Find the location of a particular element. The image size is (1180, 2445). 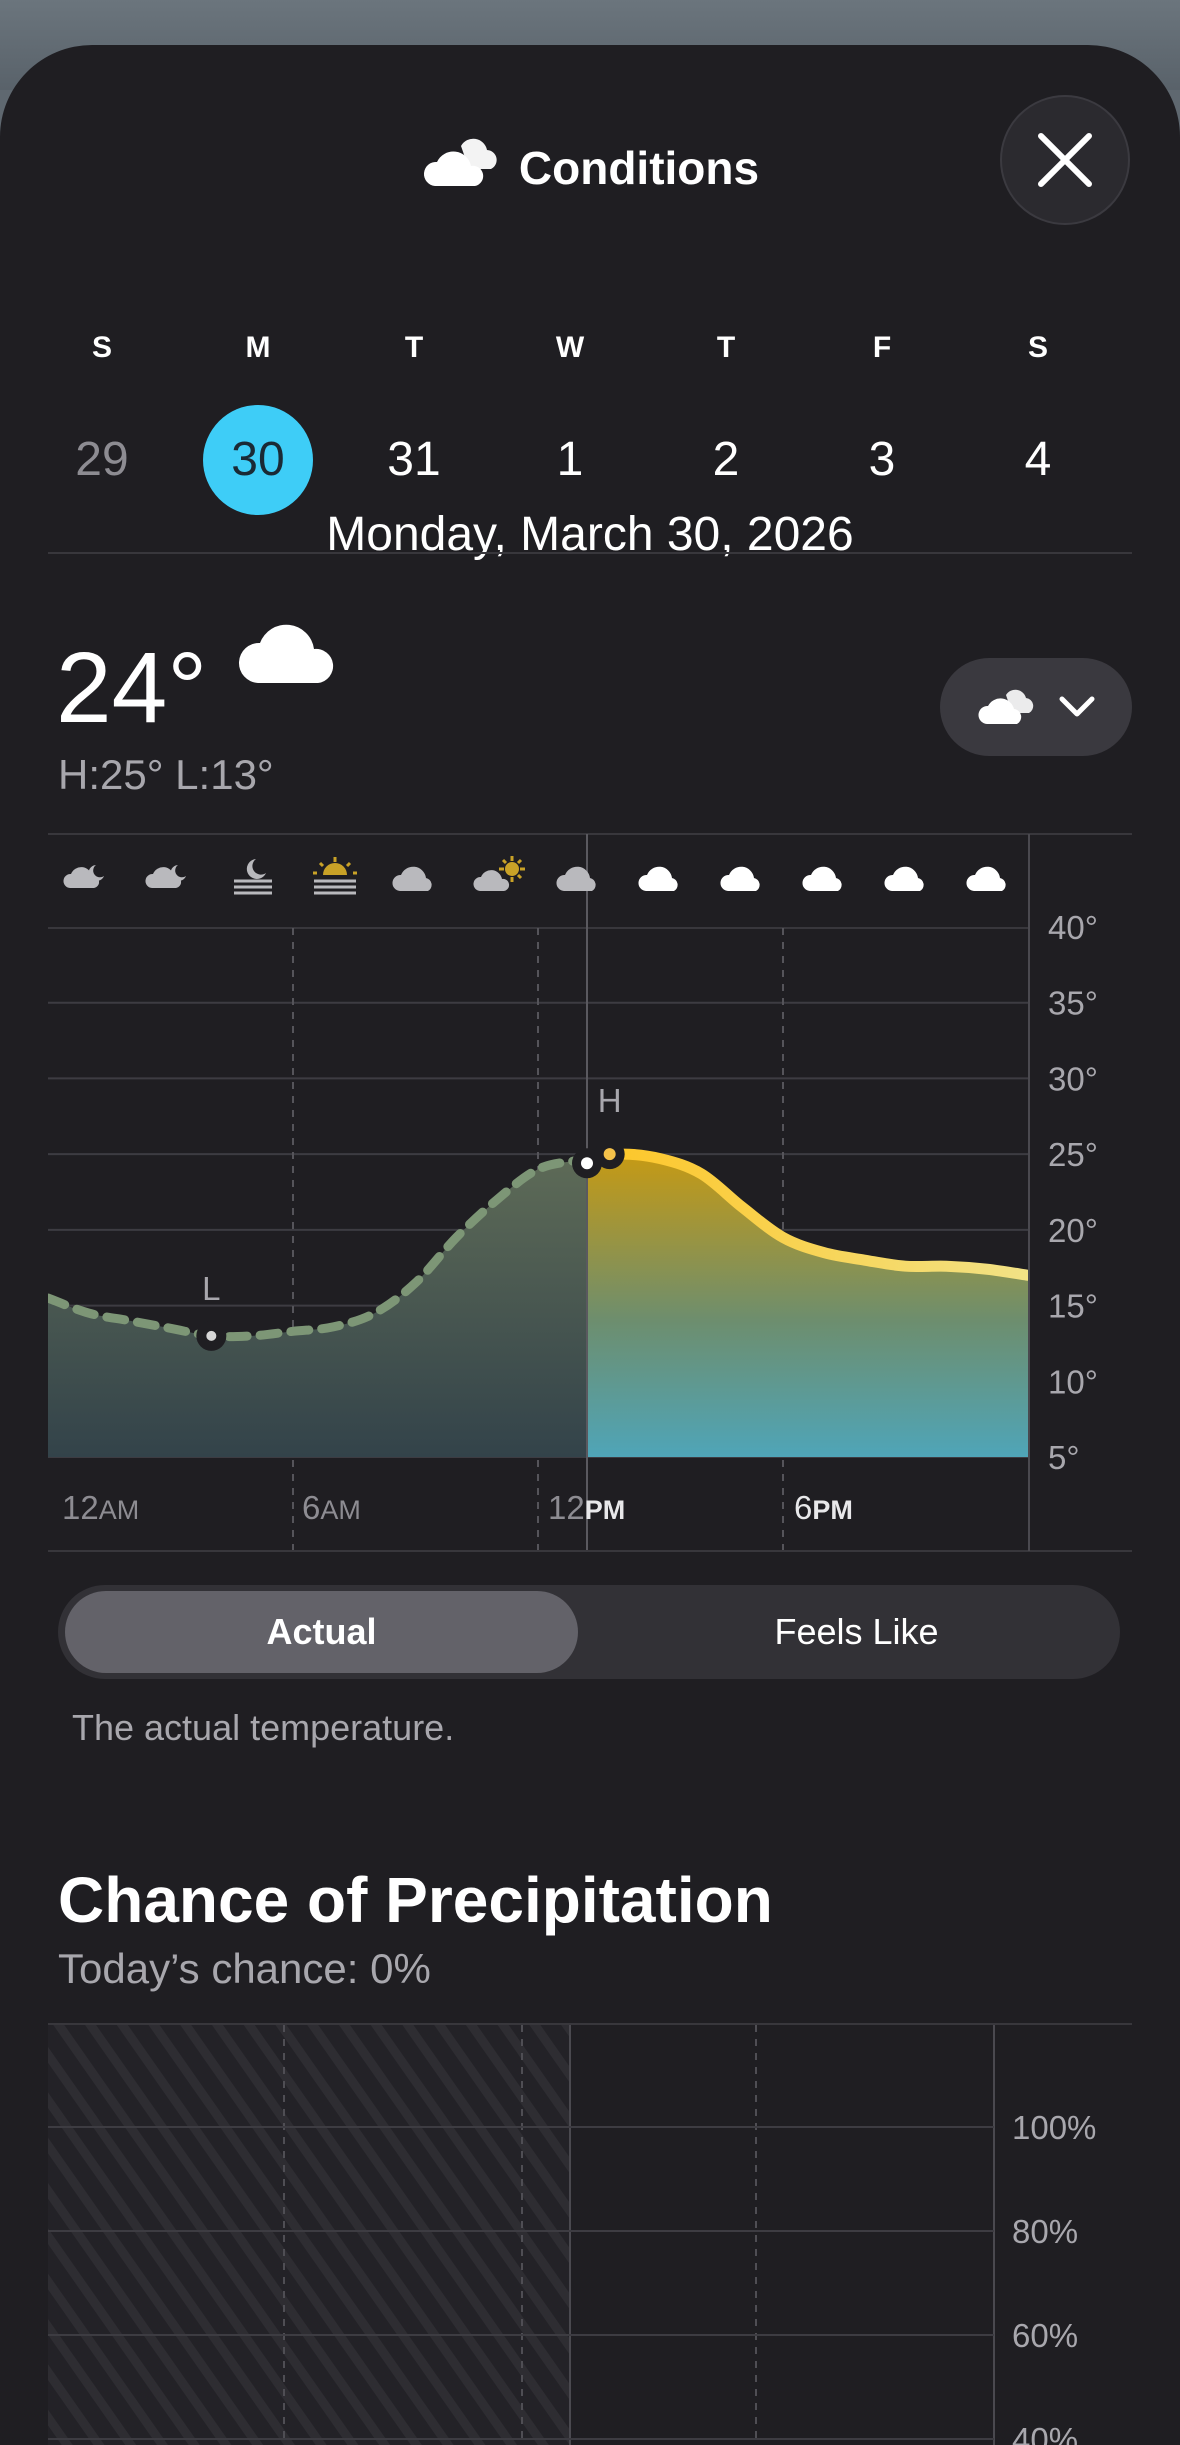

x-tick-label: 12AM is located at coordinates (100, 1507).